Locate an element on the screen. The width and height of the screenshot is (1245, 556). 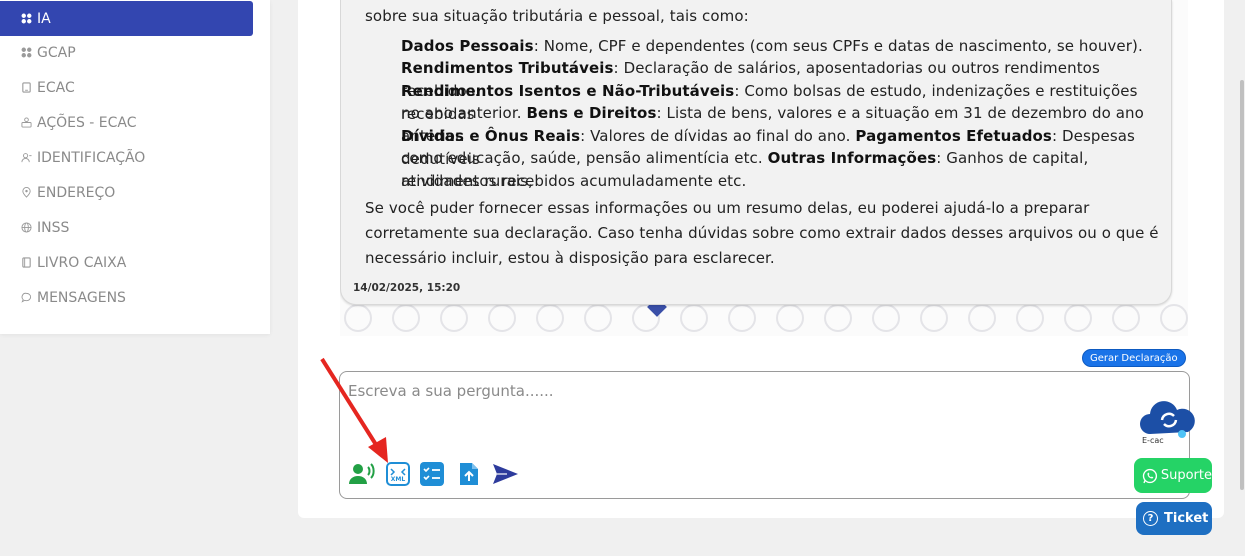
sidebar-item-livro-caixa: LIVRO CAIXA is located at coordinates (126, 262).